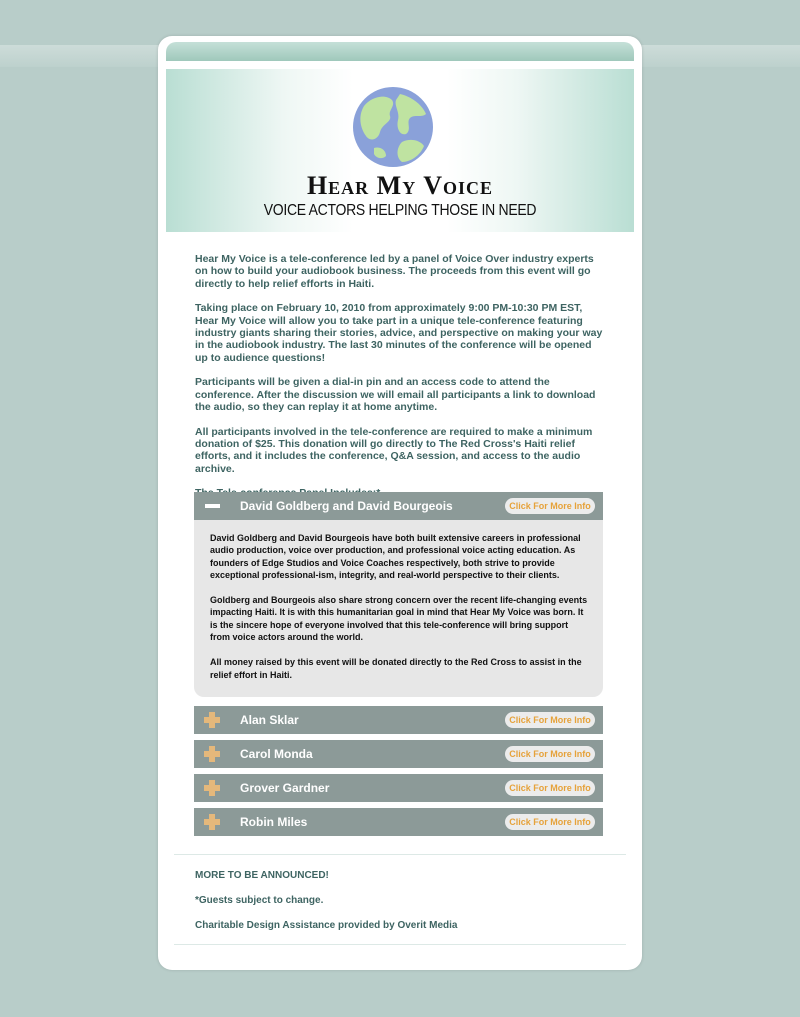  What do you see at coordinates (398, 720) in the screenshot?
I see `accordion-header-alan-sklar: Alan Sklar Click For More Info` at bounding box center [398, 720].